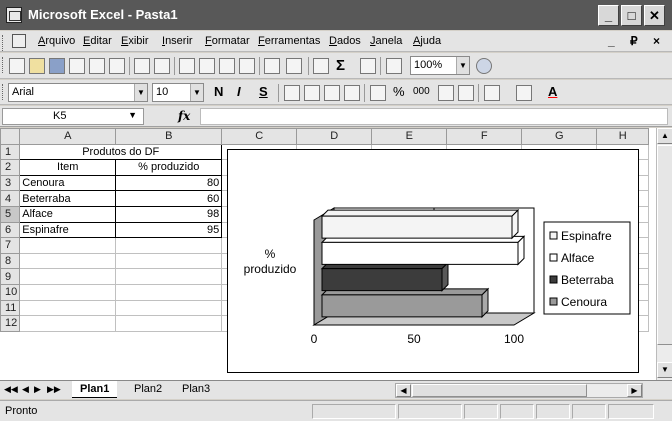 This screenshot has height=421, width=672. What do you see at coordinates (427, 41) in the screenshot?
I see `menu-ajuda: Ajuda` at bounding box center [427, 41].